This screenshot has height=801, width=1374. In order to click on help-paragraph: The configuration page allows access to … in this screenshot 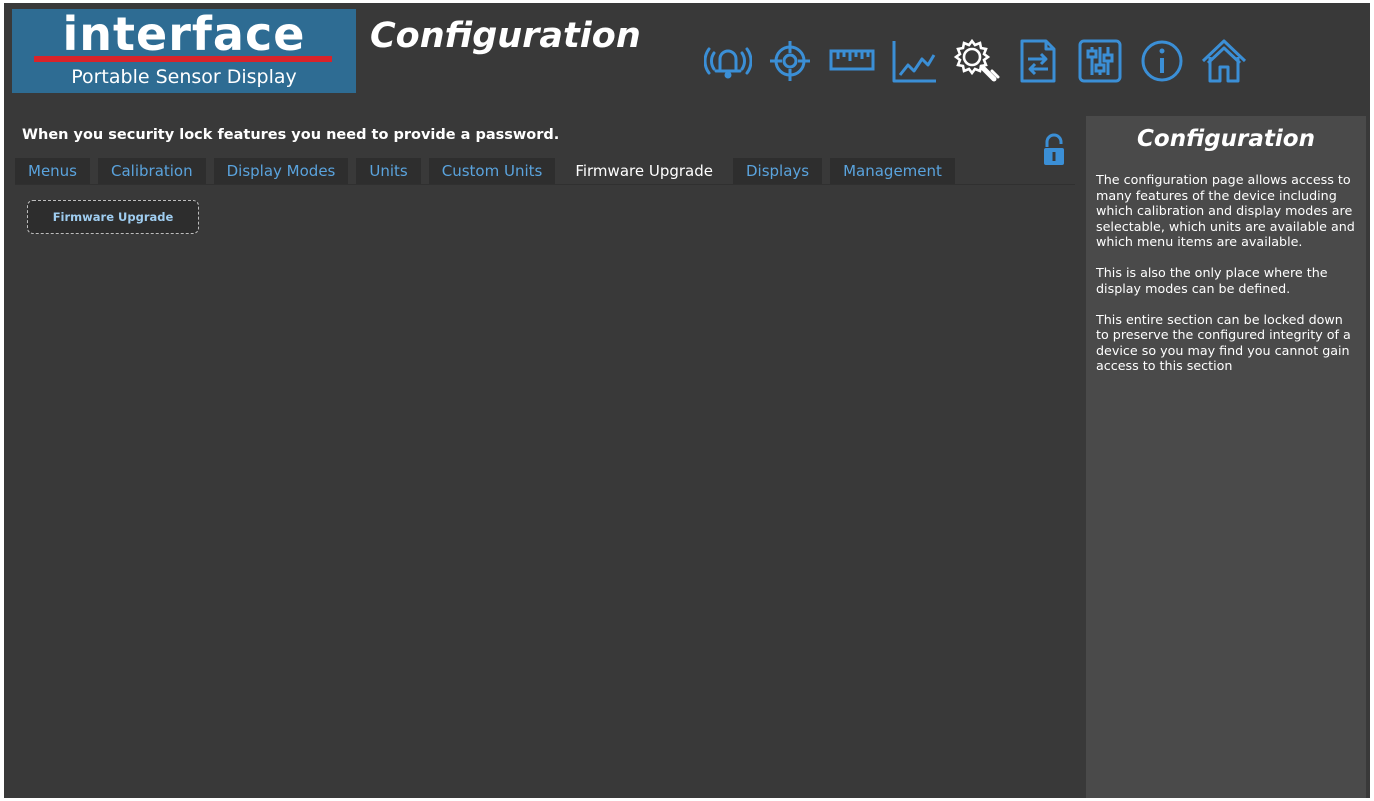, I will do `click(1225, 210)`.